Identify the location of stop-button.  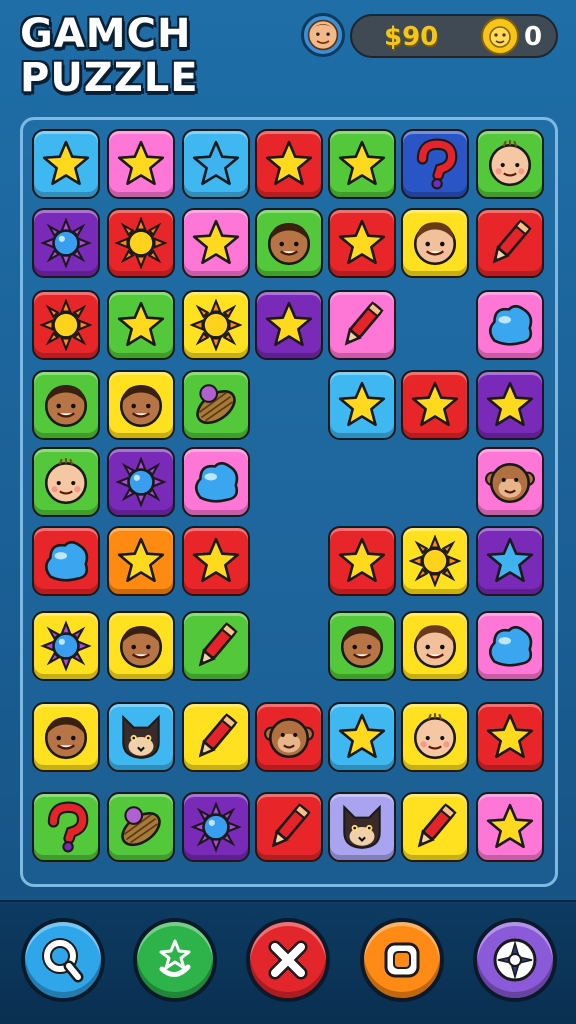
(402, 960).